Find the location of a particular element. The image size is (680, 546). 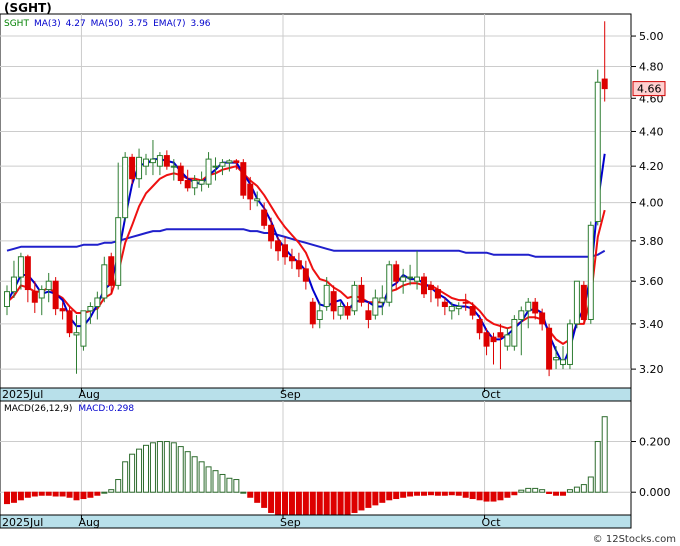

price-y-tick-label: 4.80 is located at coordinates (651, 67).